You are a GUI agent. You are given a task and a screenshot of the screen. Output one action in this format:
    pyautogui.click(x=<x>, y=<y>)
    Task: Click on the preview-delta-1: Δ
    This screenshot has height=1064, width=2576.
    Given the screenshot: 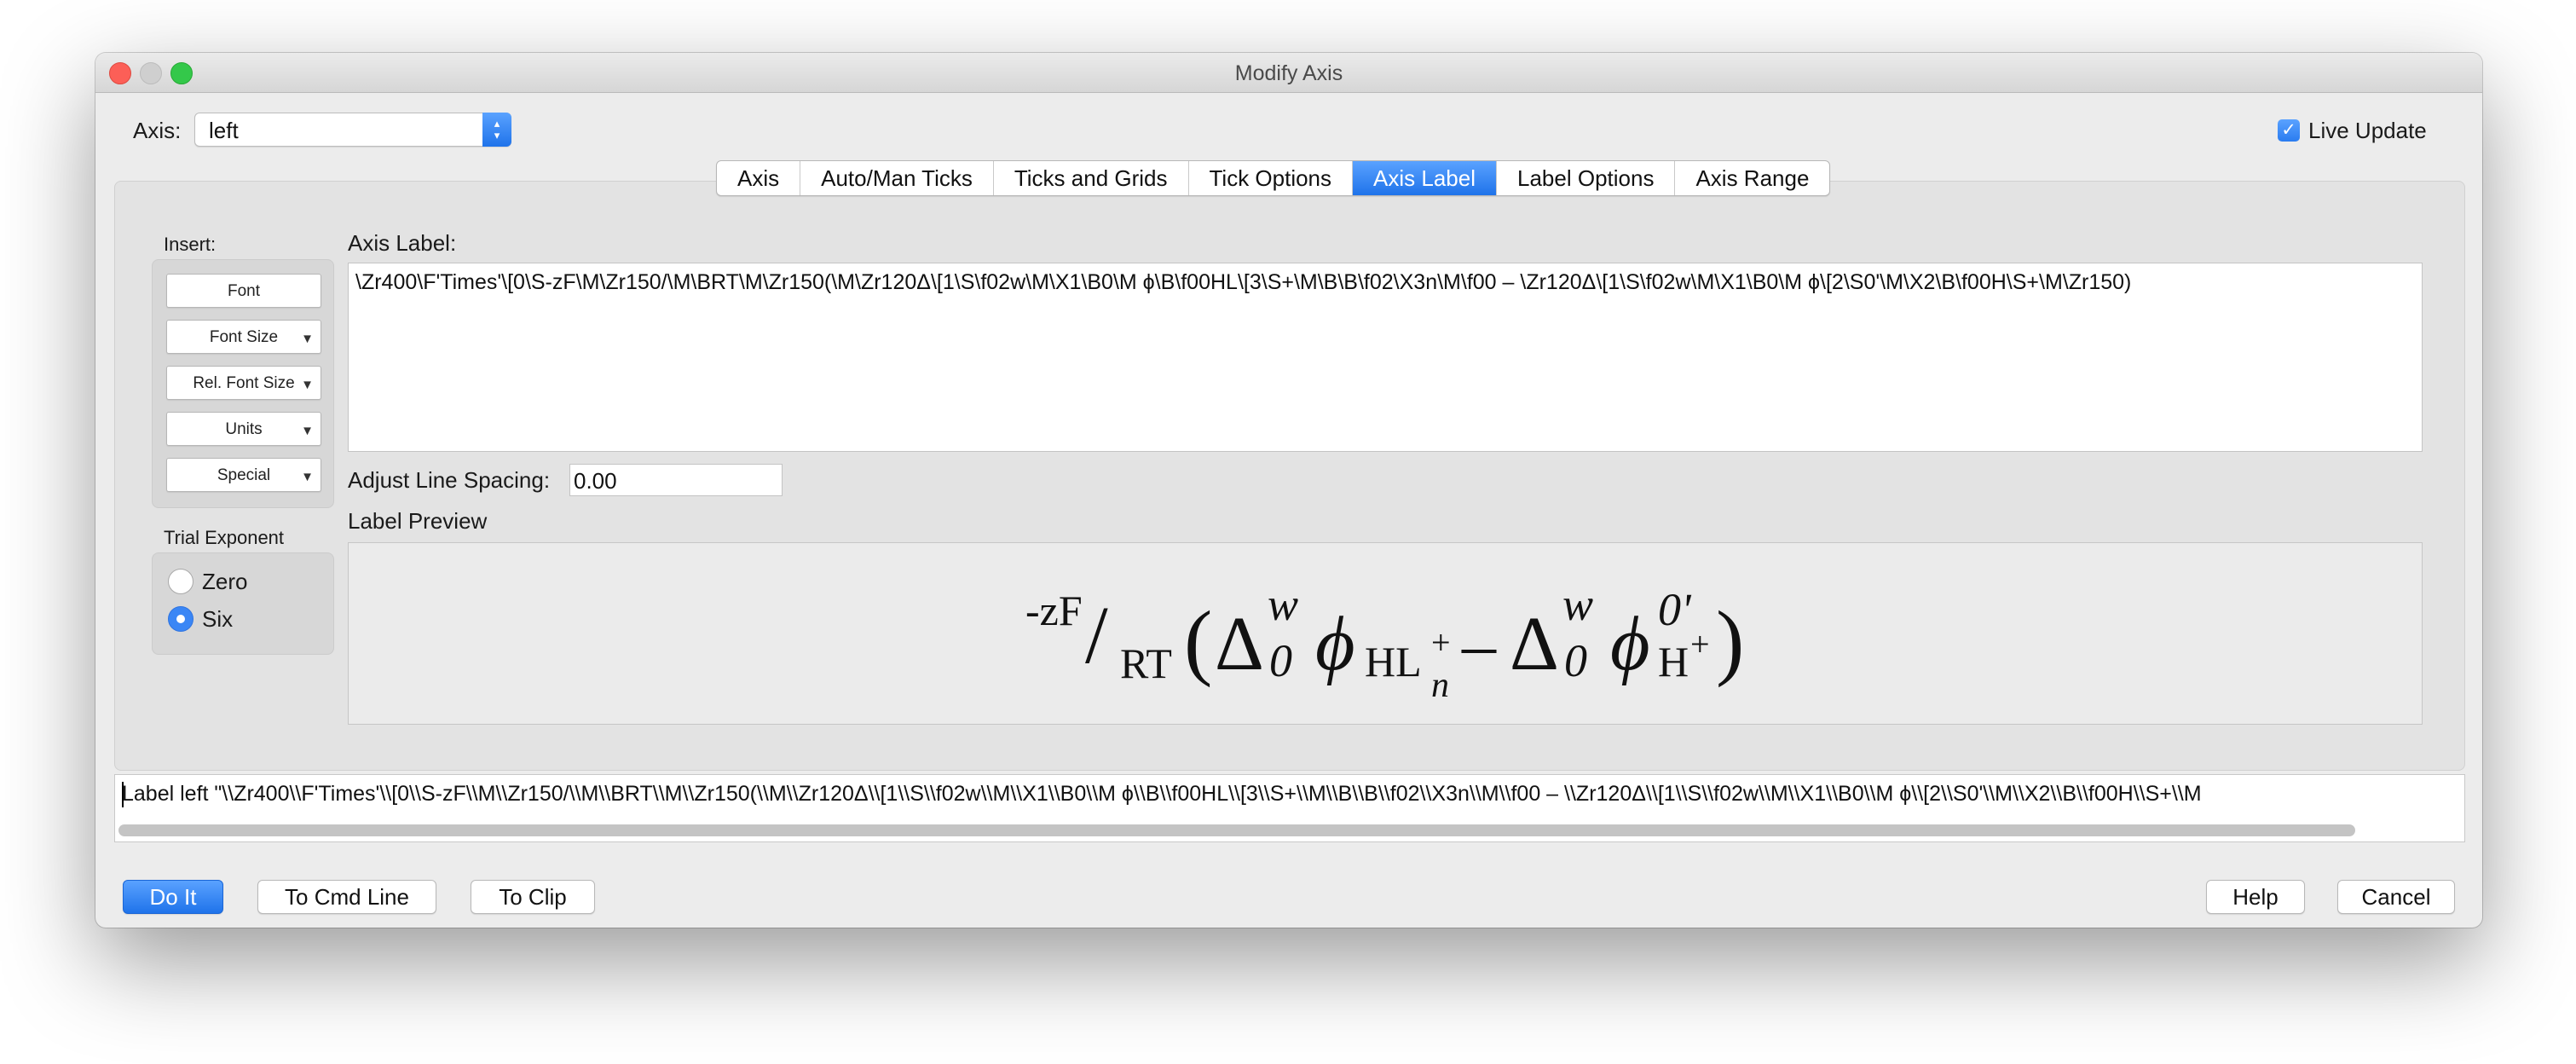 What is the action you would take?
    pyautogui.click(x=1239, y=644)
    